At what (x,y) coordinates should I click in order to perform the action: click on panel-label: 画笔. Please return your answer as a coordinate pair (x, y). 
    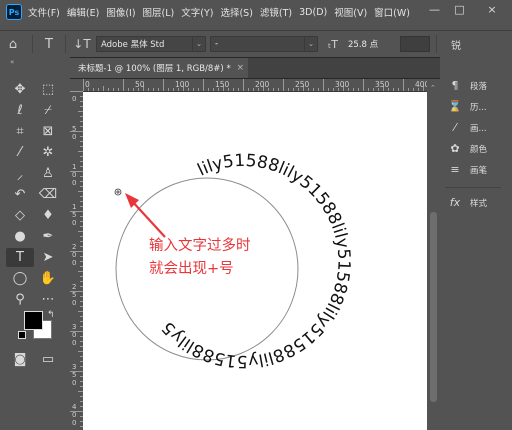
    Looking at the image, I should click on (479, 170).